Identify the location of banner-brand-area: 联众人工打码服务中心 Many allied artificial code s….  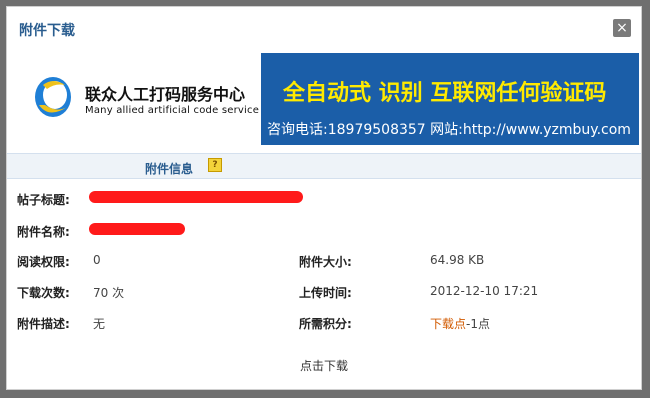
(136, 99).